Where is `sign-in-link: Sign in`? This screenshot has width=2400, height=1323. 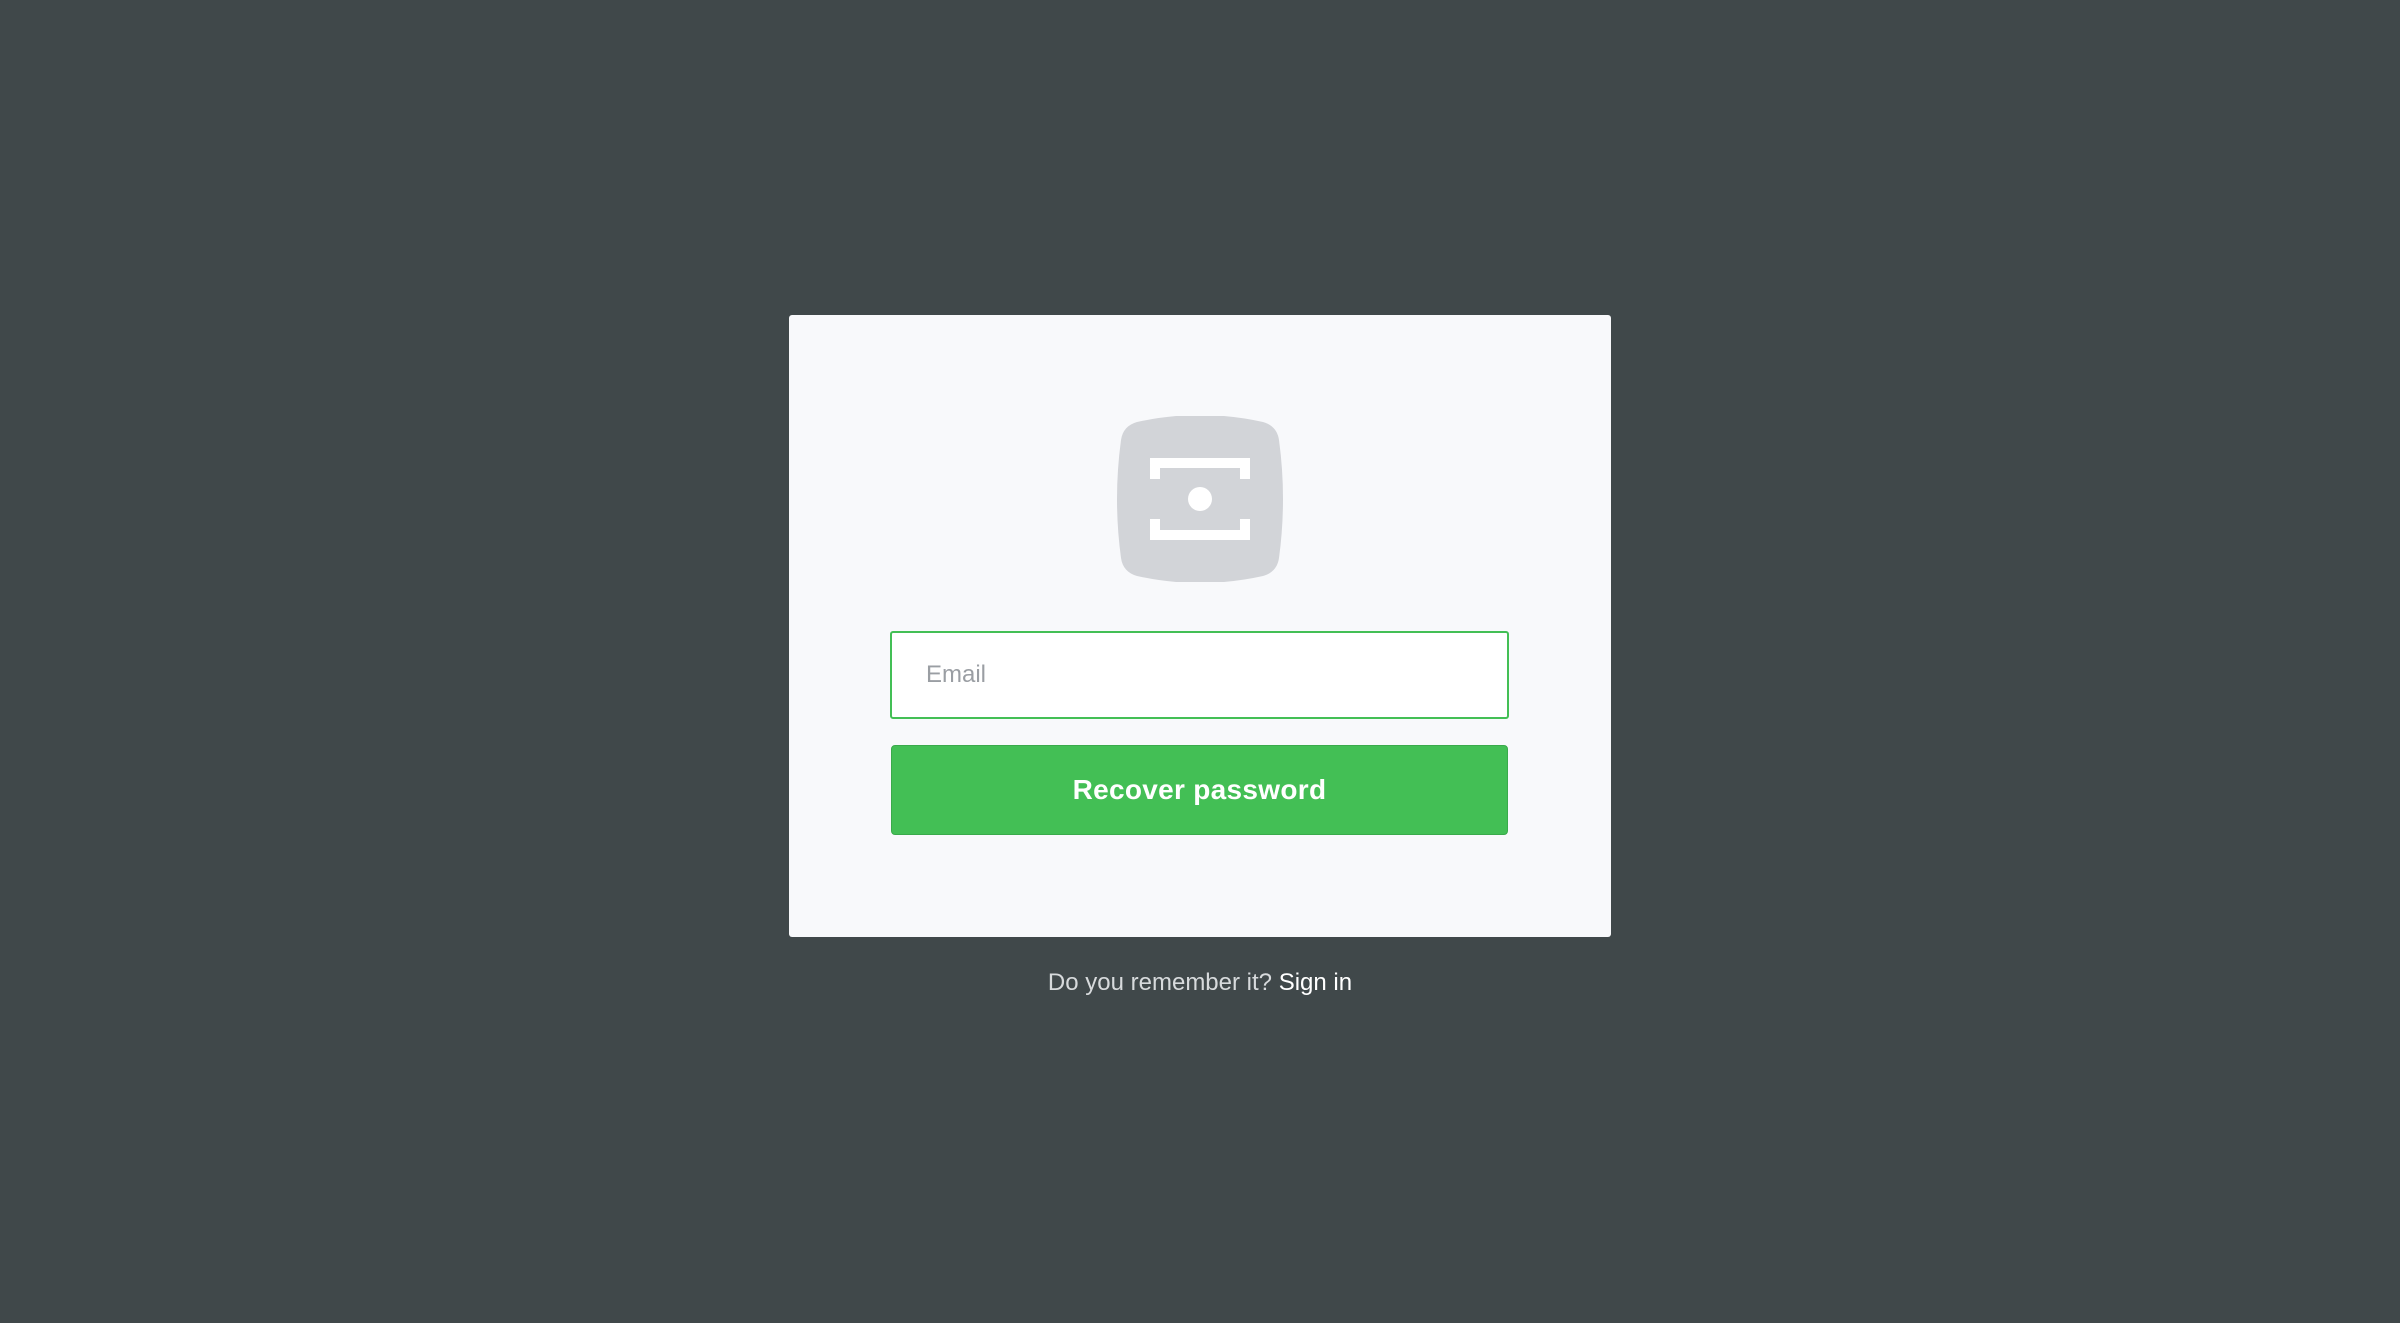
sign-in-link: Sign in is located at coordinates (1315, 982).